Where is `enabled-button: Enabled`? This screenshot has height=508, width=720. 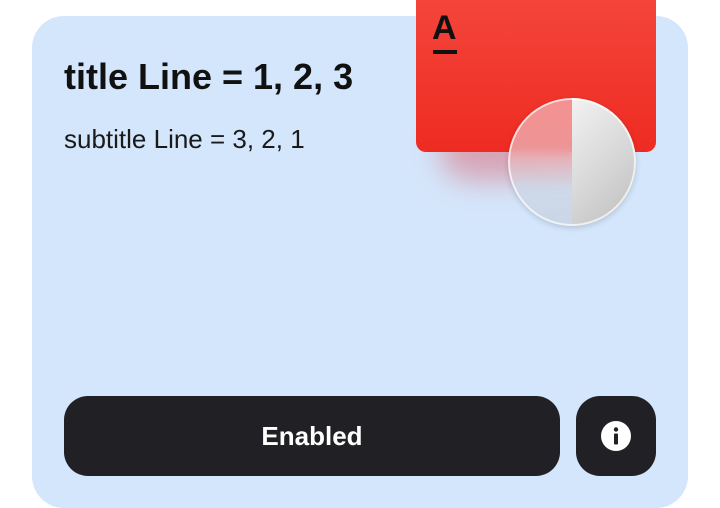
enabled-button: Enabled is located at coordinates (312, 436).